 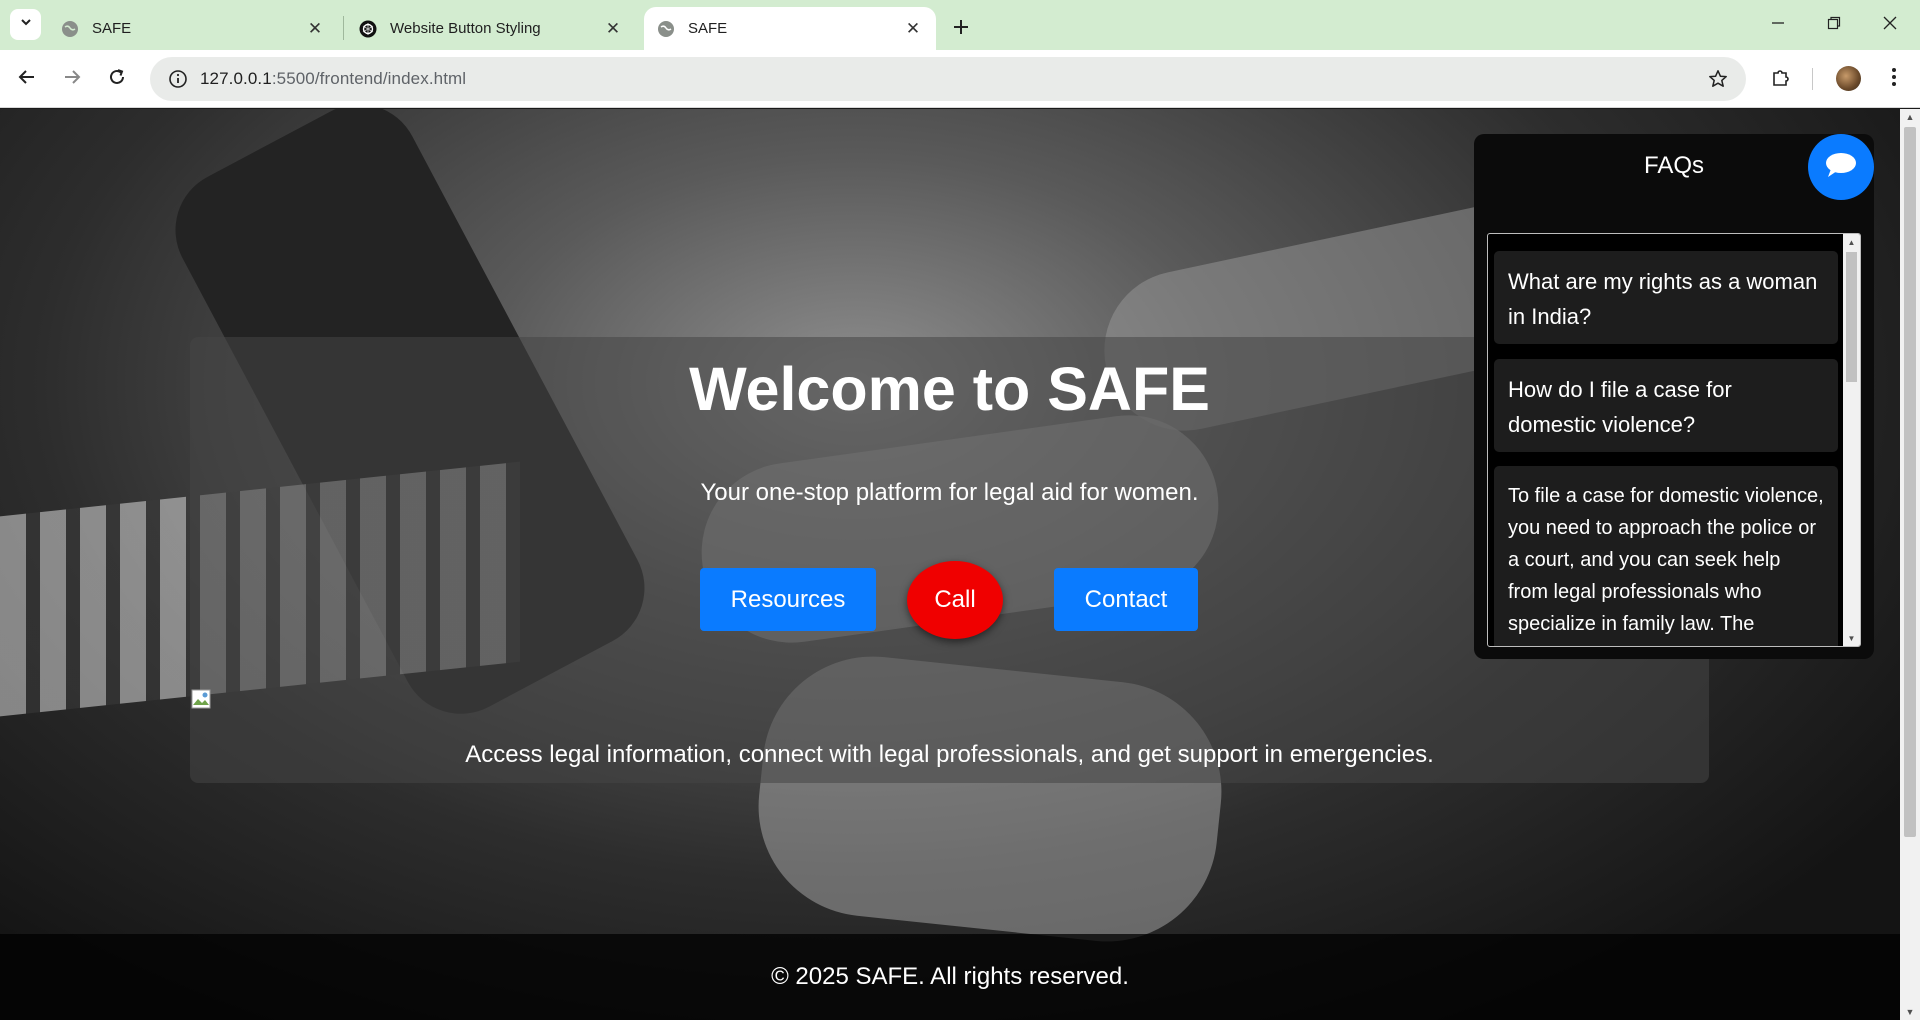 What do you see at coordinates (955, 600) in the screenshot?
I see `call-button: Call` at bounding box center [955, 600].